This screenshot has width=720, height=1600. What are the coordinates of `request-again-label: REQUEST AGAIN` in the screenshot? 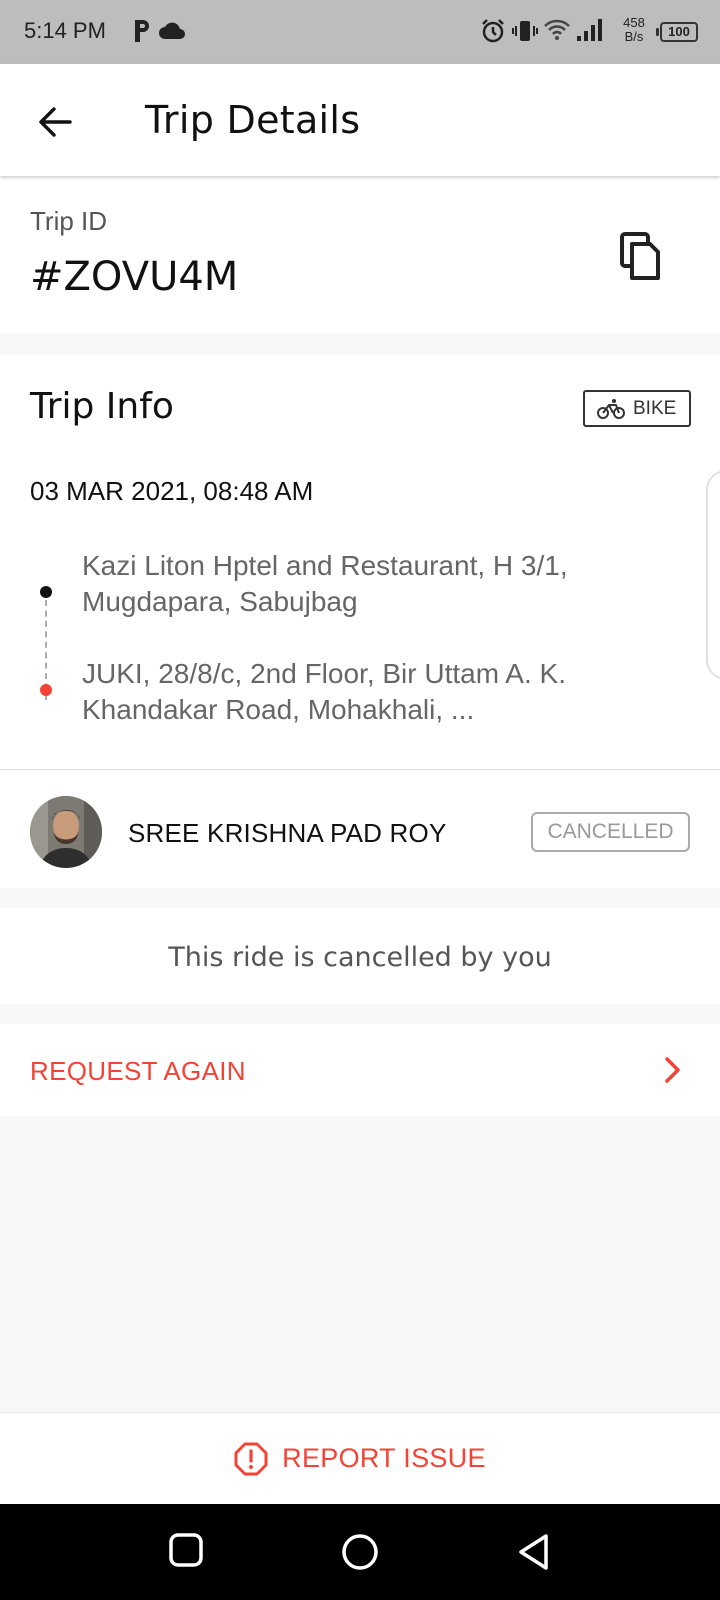 It's located at (138, 1071).